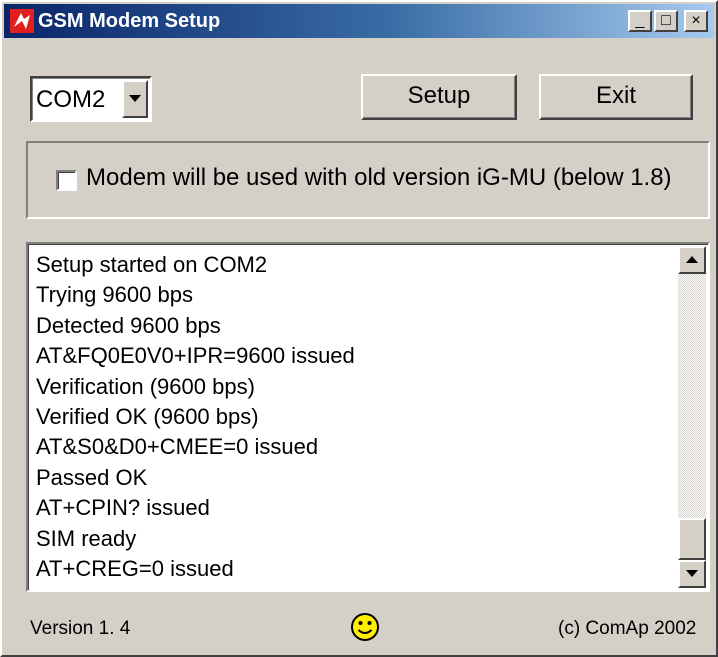 The image size is (718, 657). I want to click on log-line: Verified OK (9600 bps), so click(147, 417).